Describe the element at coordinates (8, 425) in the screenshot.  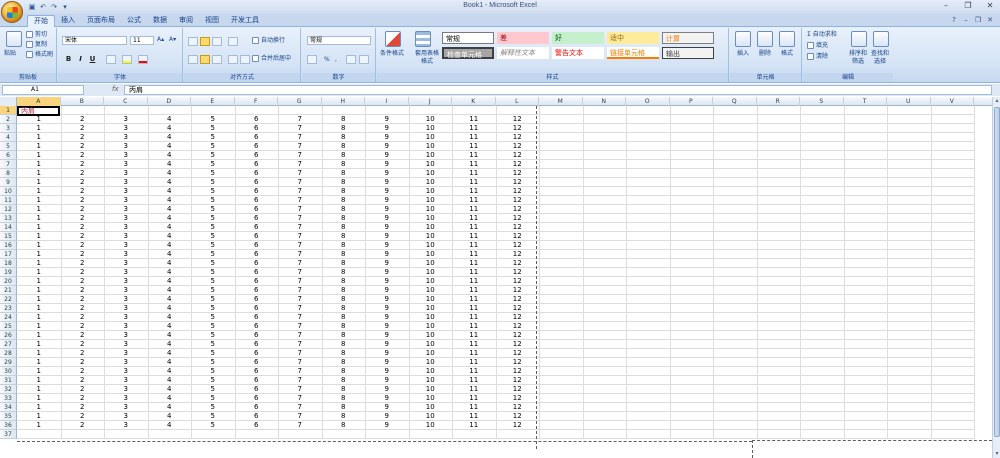
I see `row-header-36: 36` at that location.